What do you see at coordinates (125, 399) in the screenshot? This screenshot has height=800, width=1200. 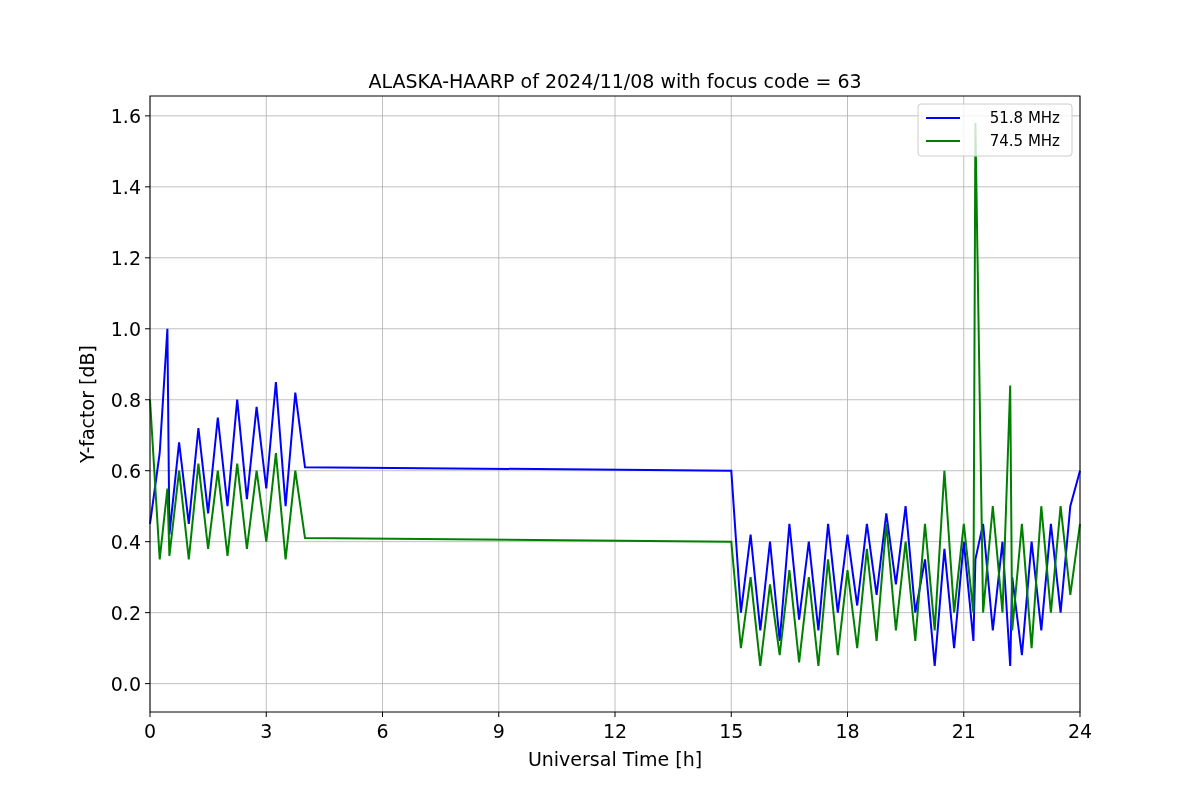 I see `y-tick-label: 0.8` at bounding box center [125, 399].